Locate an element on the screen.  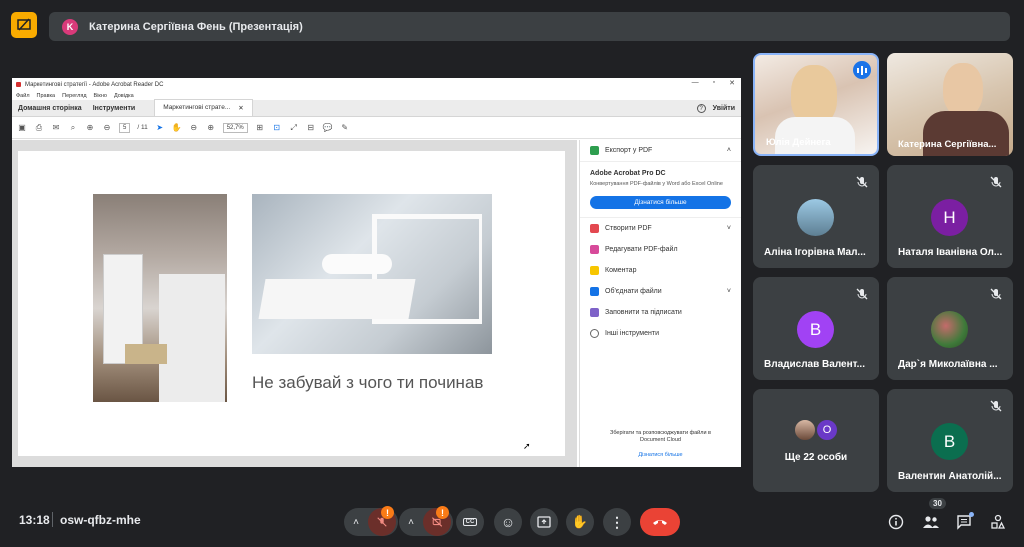
participant-avatar is located at coordinates (815, 217).